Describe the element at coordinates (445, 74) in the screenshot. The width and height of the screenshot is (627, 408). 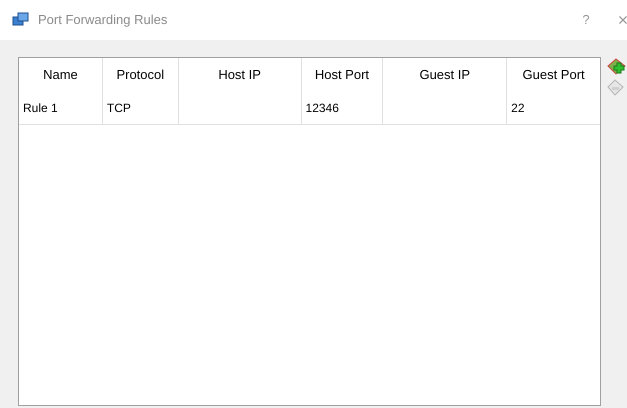
I see `column-header: Guest IP` at that location.